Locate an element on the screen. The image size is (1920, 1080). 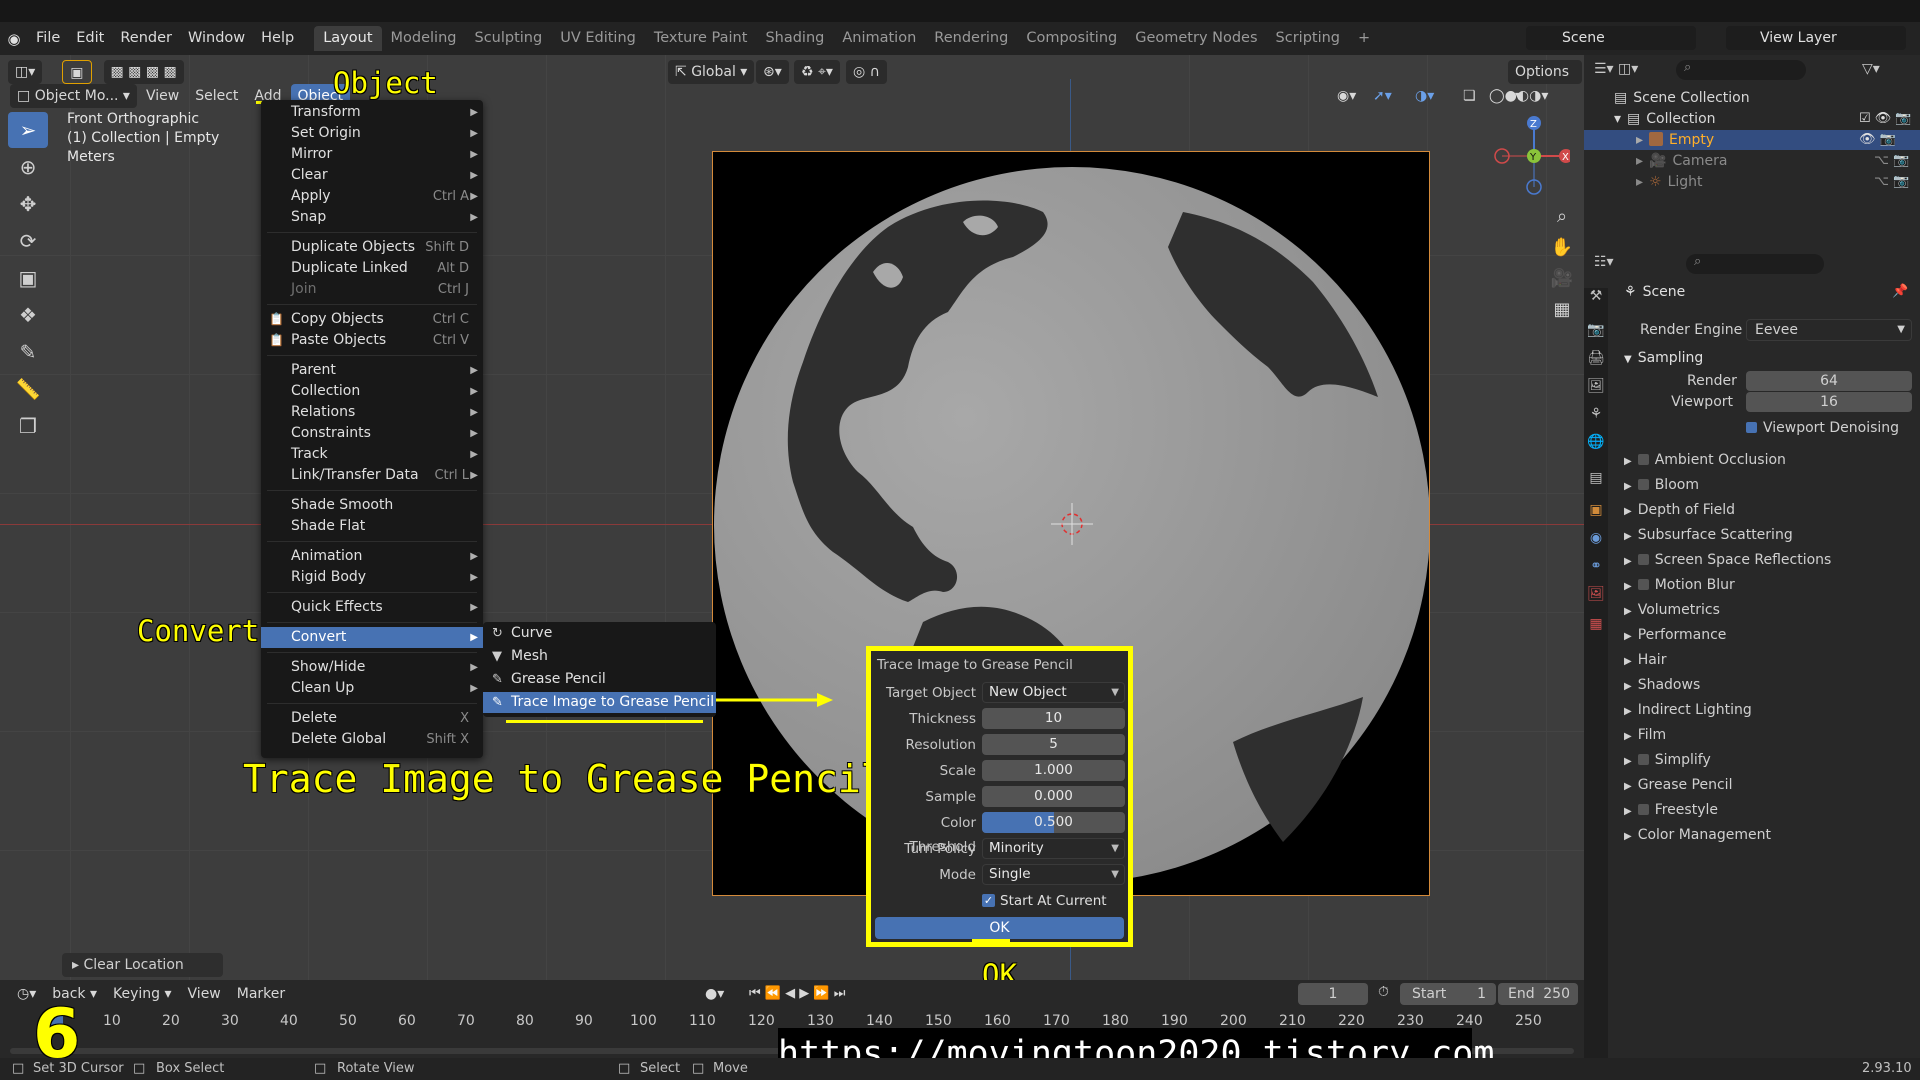
properties-editor-icon: ☷▾ is located at coordinates (1604, 262).